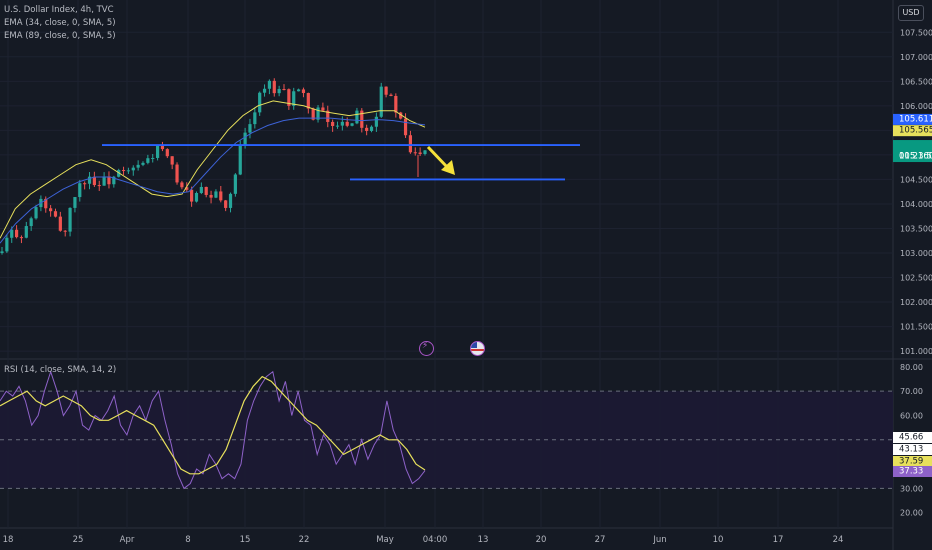 This screenshot has height=550, width=932. What do you see at coordinates (127, 540) in the screenshot?
I see `x-tick-label: Apr` at bounding box center [127, 540].